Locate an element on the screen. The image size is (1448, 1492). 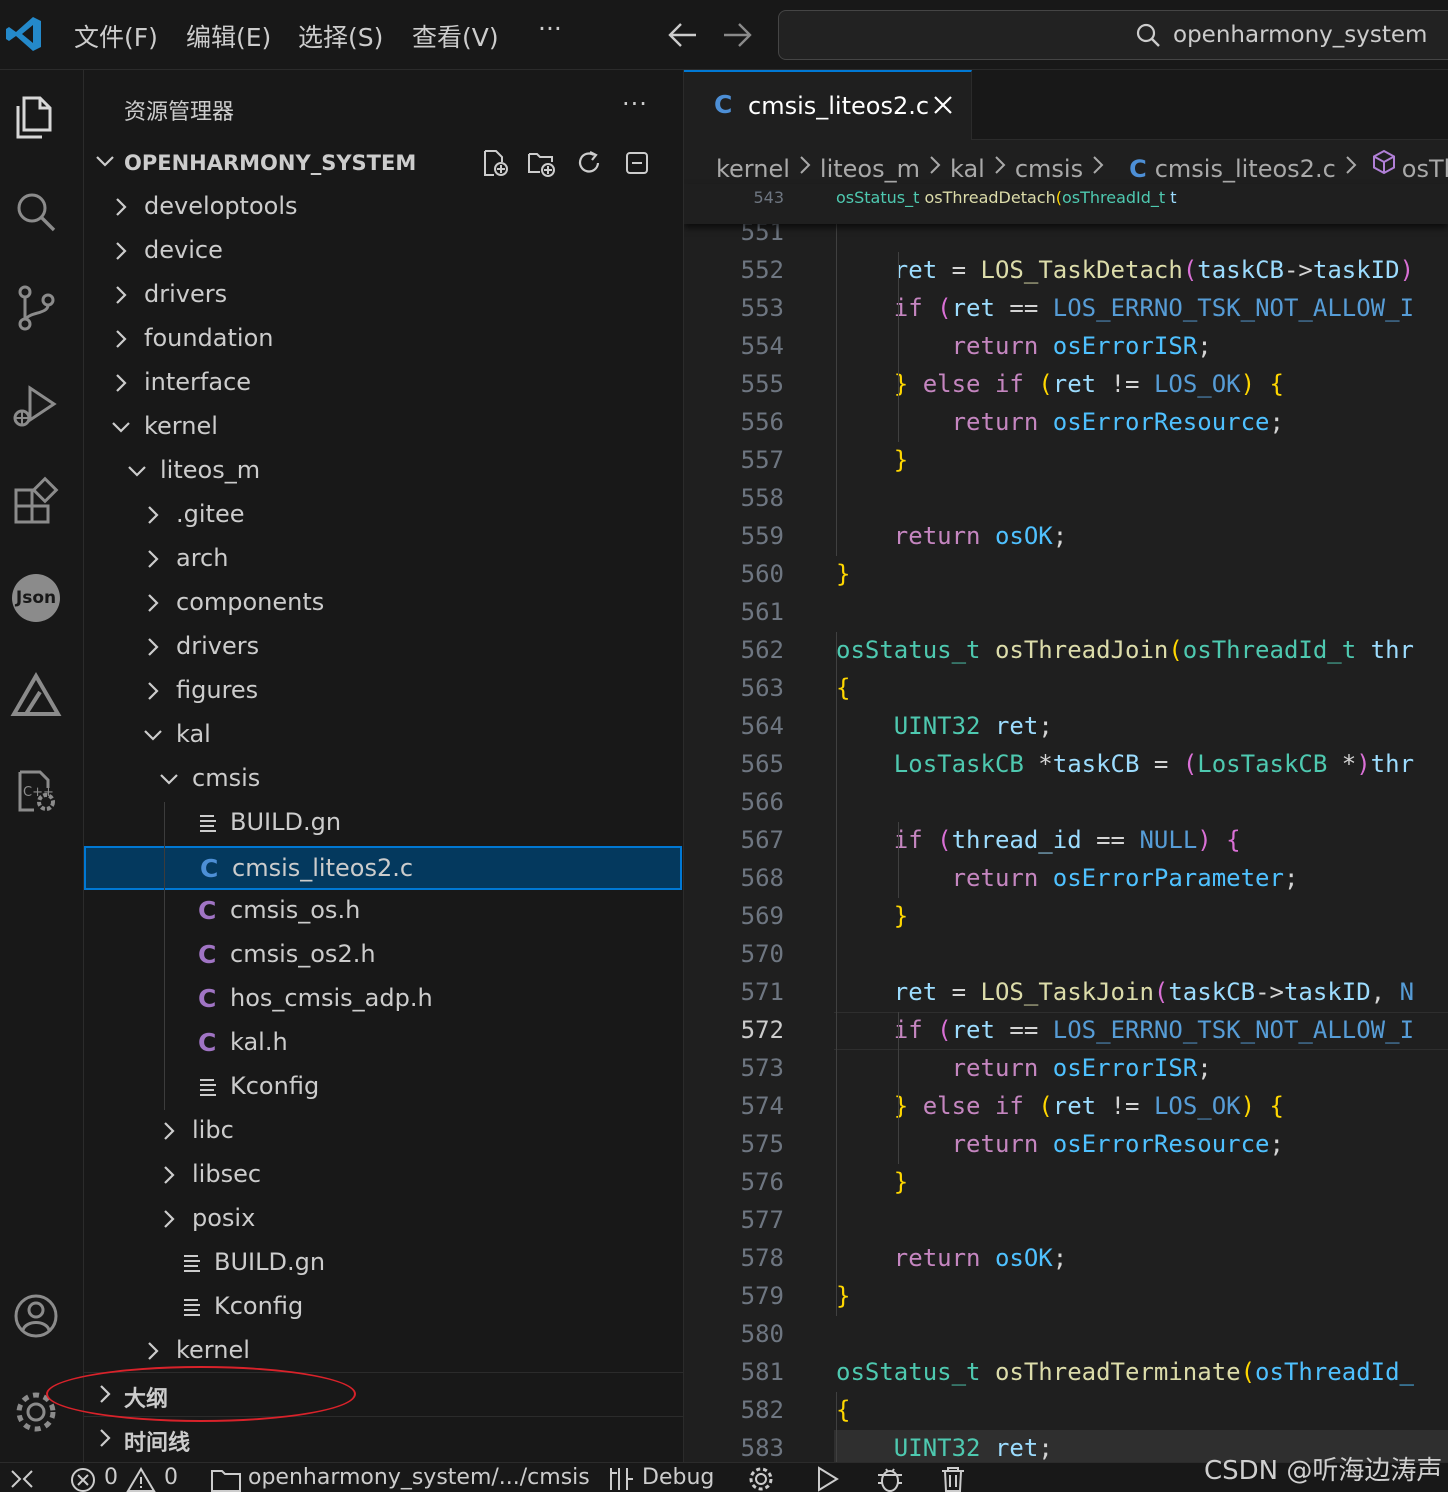
line-number: 560 is located at coordinates (762, 574).